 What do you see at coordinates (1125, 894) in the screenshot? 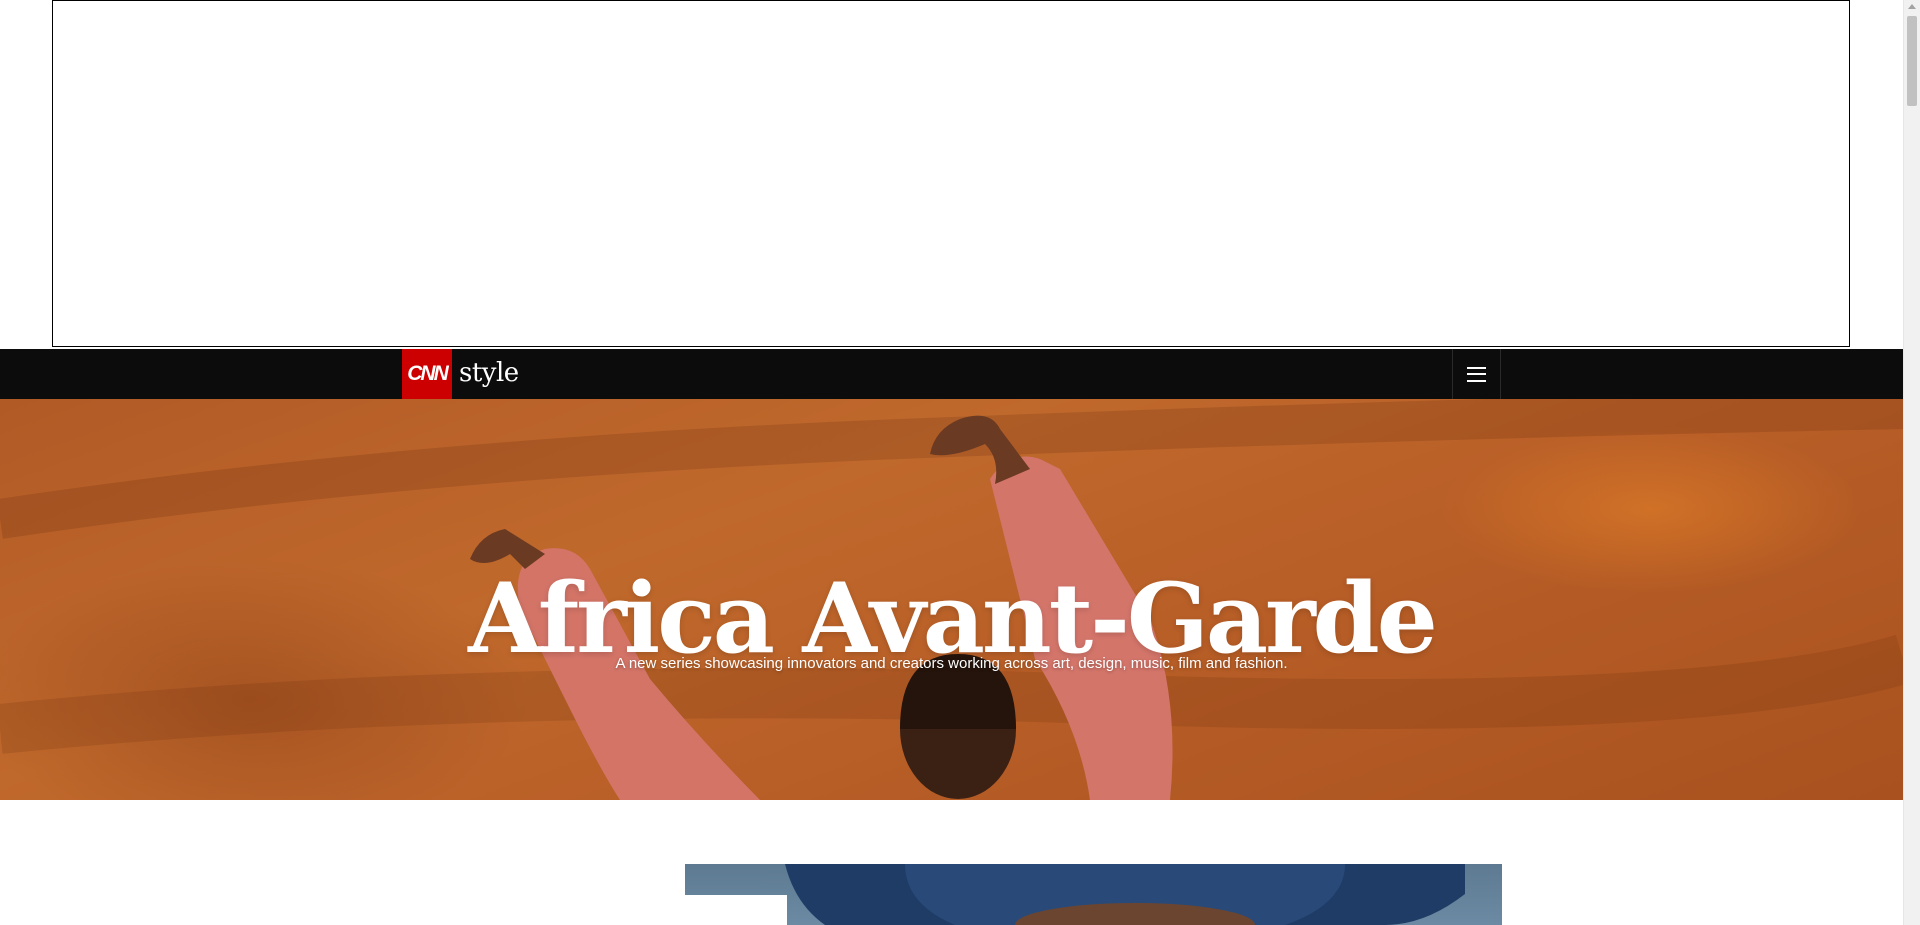
I see `hat-photo` at bounding box center [1125, 894].